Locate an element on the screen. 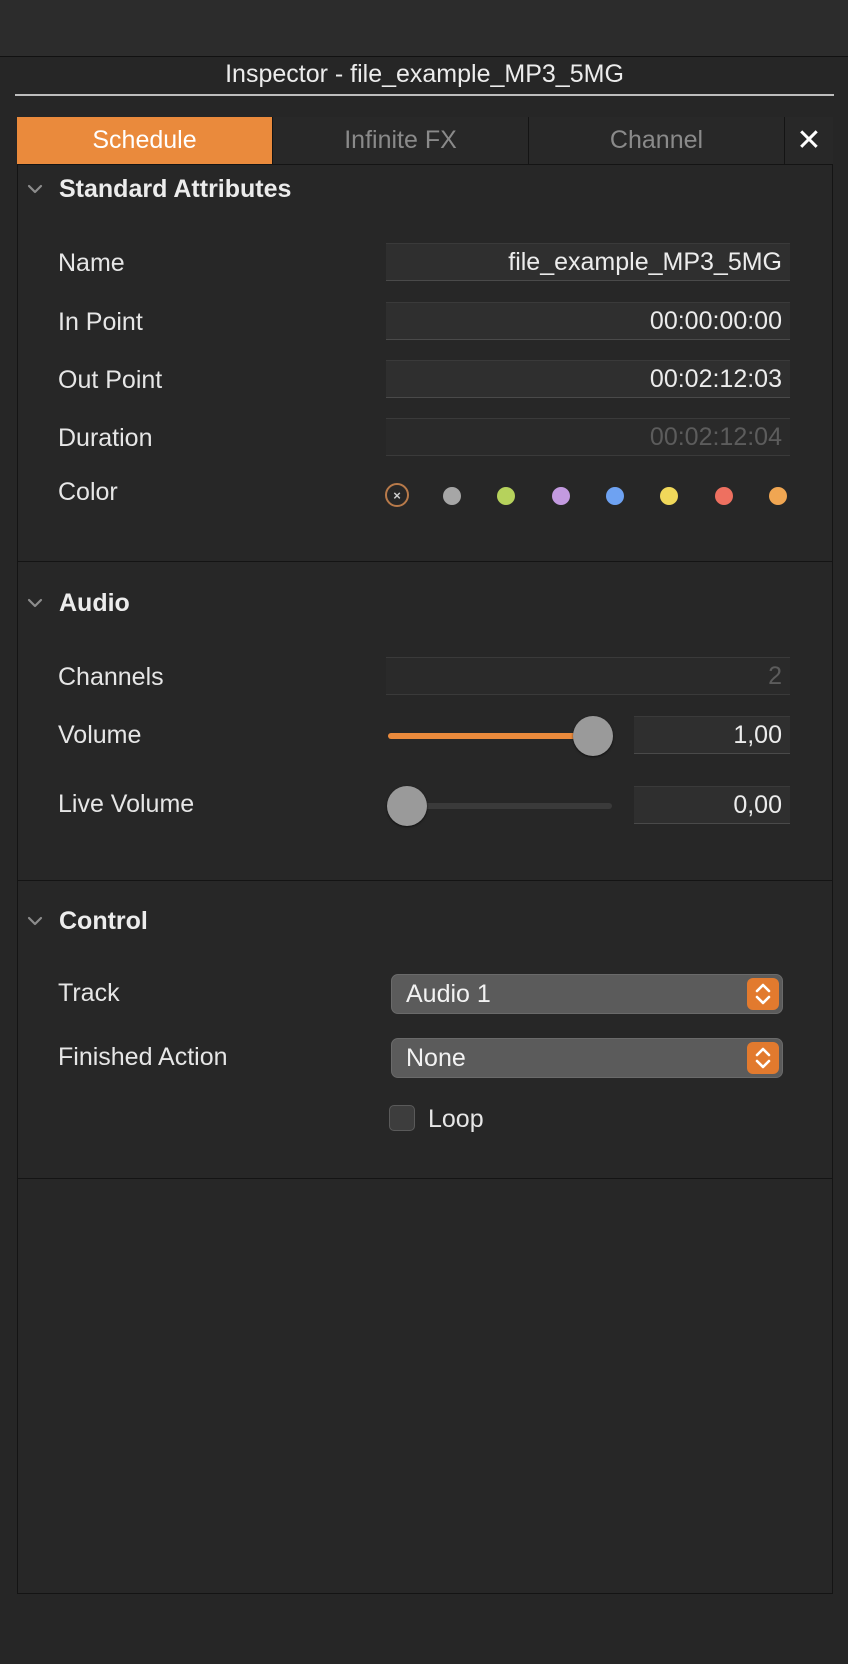 Image resolution: width=848 pixels, height=1664 pixels. live-volume-field: 0,00 is located at coordinates (712, 805).